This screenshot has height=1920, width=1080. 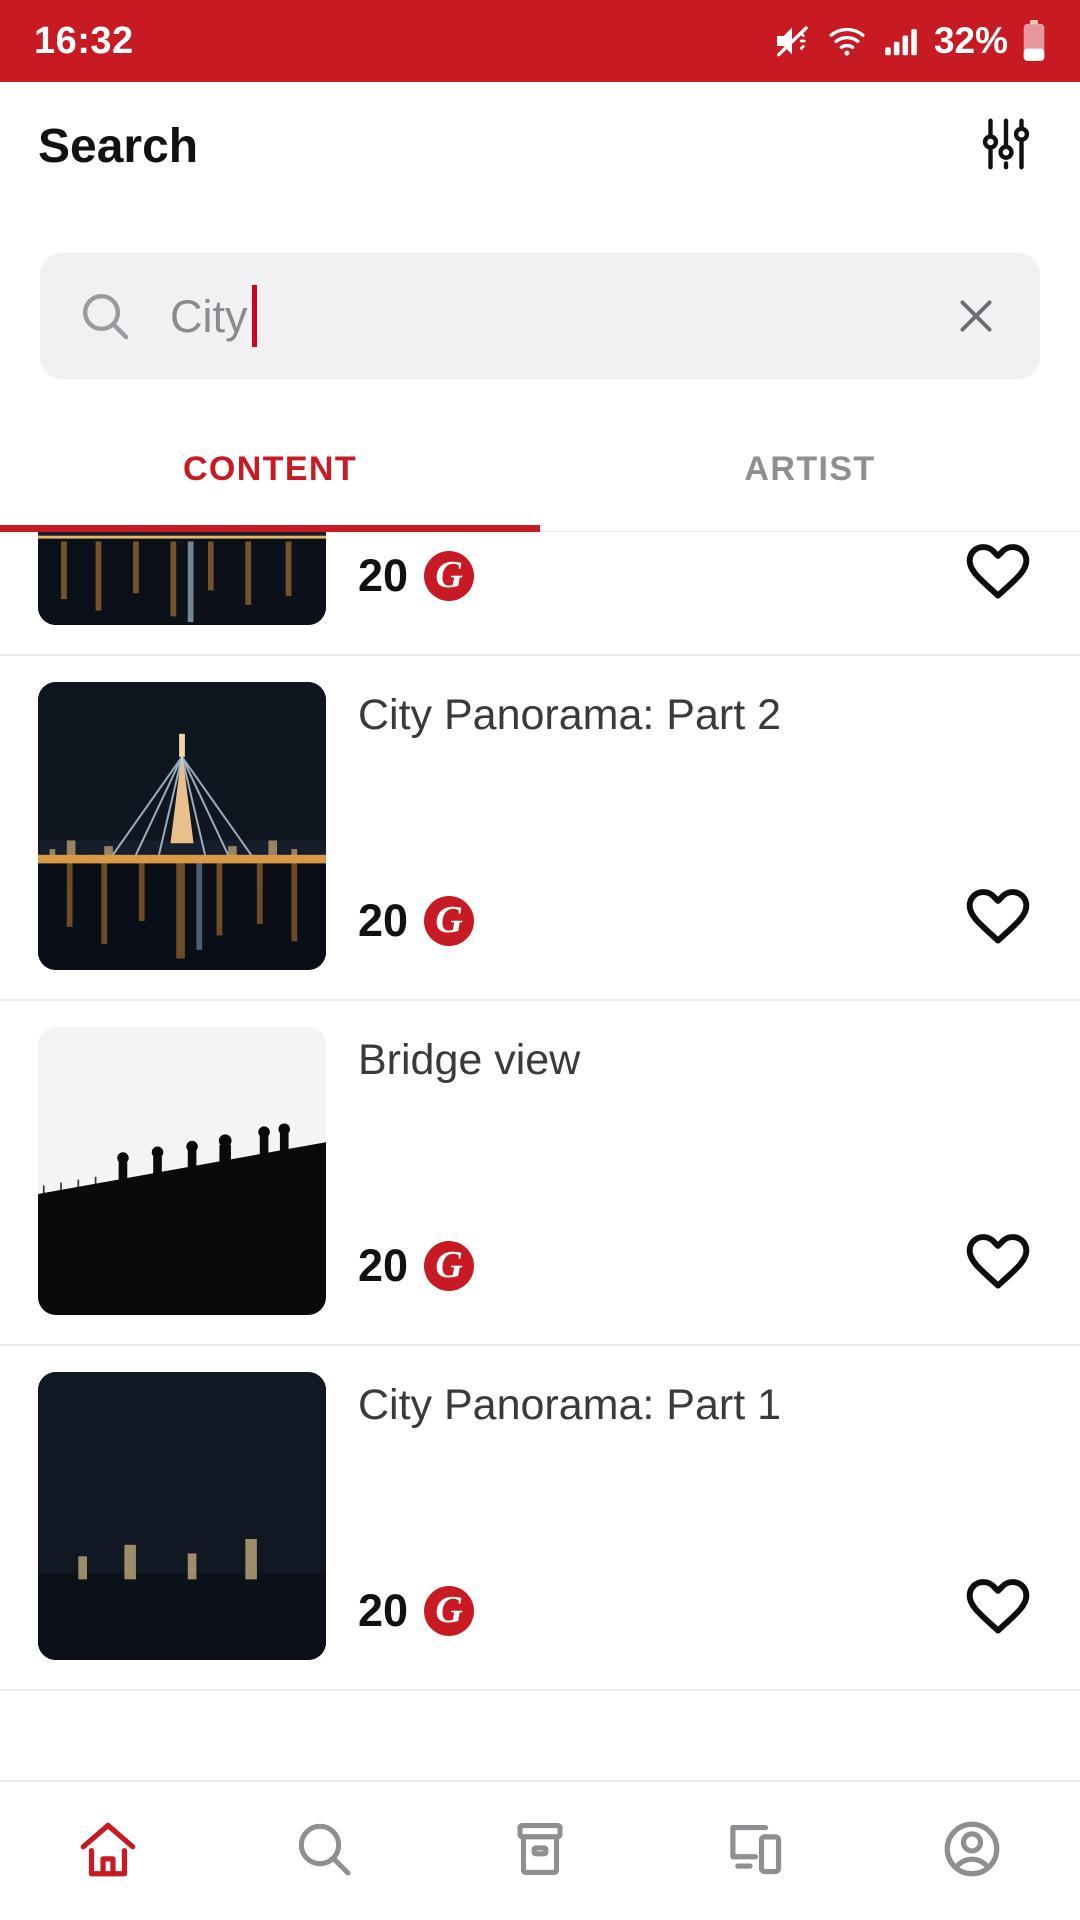 What do you see at coordinates (847, 41) in the screenshot?
I see `wifi-icon` at bounding box center [847, 41].